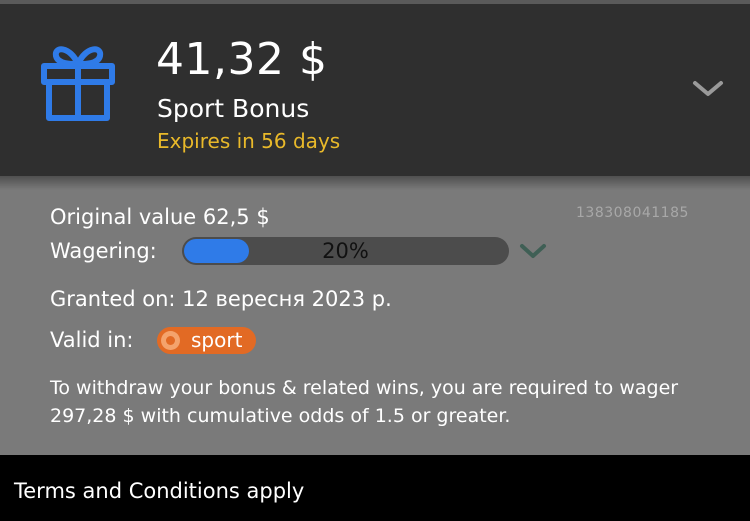  I want to click on sport-badge-label: sport, so click(217, 340).